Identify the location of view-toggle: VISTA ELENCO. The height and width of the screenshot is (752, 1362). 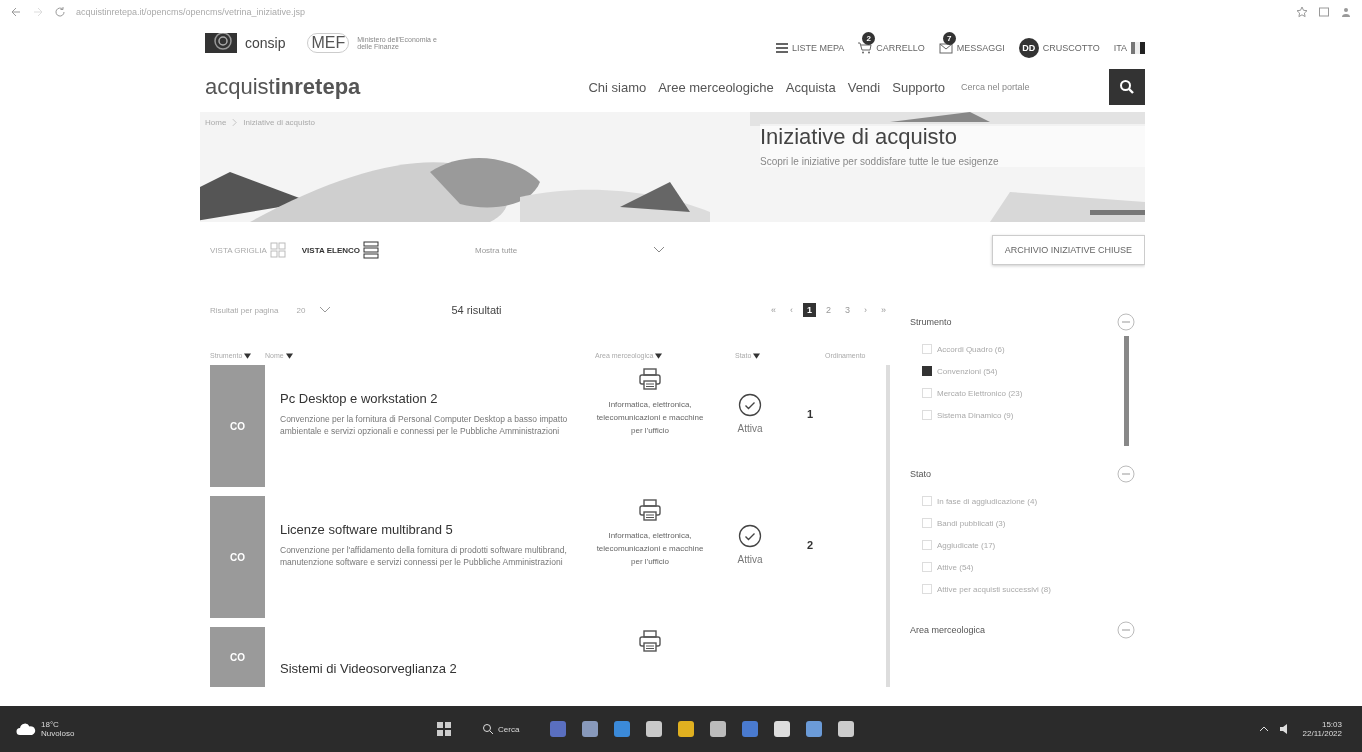
(340, 250).